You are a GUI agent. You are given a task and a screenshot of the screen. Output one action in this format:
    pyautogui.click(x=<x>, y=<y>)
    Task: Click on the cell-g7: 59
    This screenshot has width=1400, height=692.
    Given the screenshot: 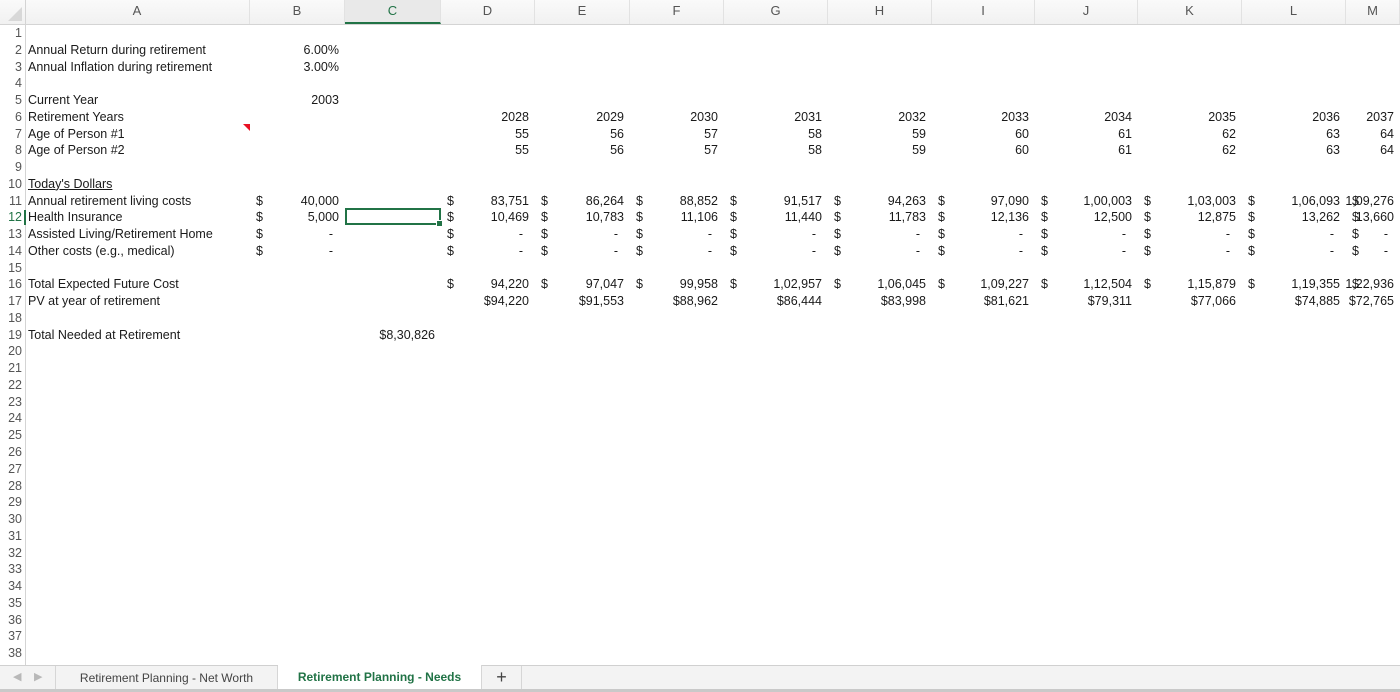 What is the action you would take?
    pyautogui.click(x=880, y=134)
    